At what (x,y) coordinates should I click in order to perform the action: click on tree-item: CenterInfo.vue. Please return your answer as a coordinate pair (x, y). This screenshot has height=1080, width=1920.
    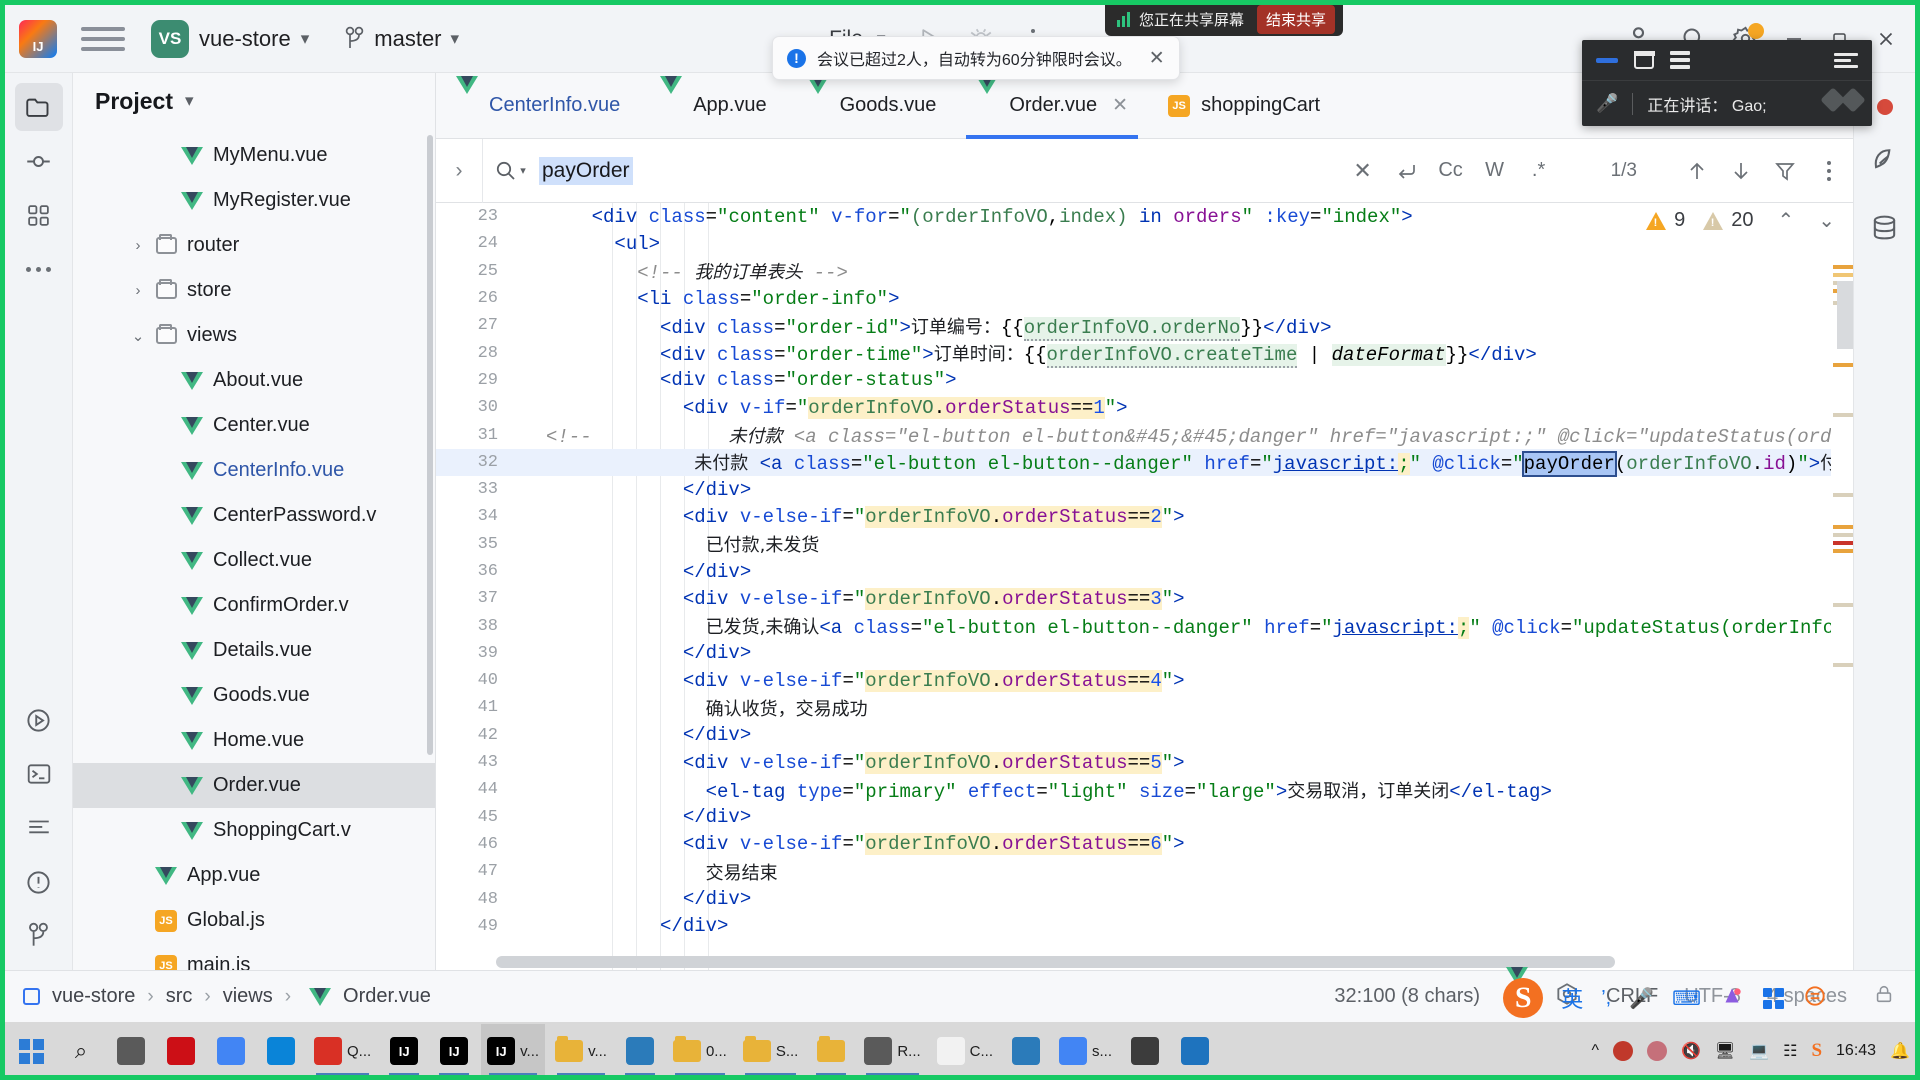
    Looking at the image, I should click on (254, 470).